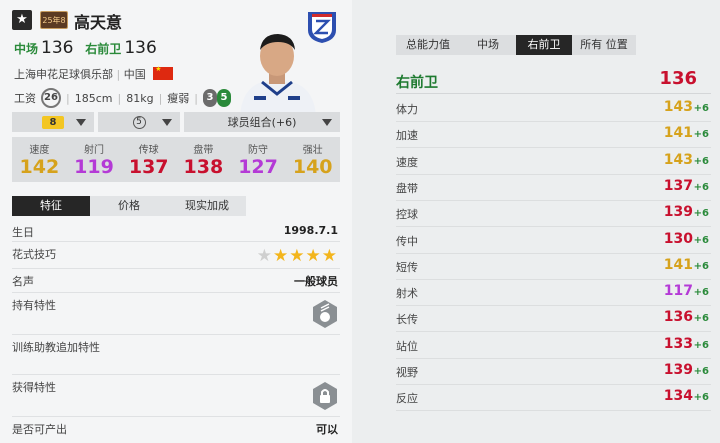  Describe the element at coordinates (22, 20) in the screenshot. I see `favorite-star-icon: ★` at that location.